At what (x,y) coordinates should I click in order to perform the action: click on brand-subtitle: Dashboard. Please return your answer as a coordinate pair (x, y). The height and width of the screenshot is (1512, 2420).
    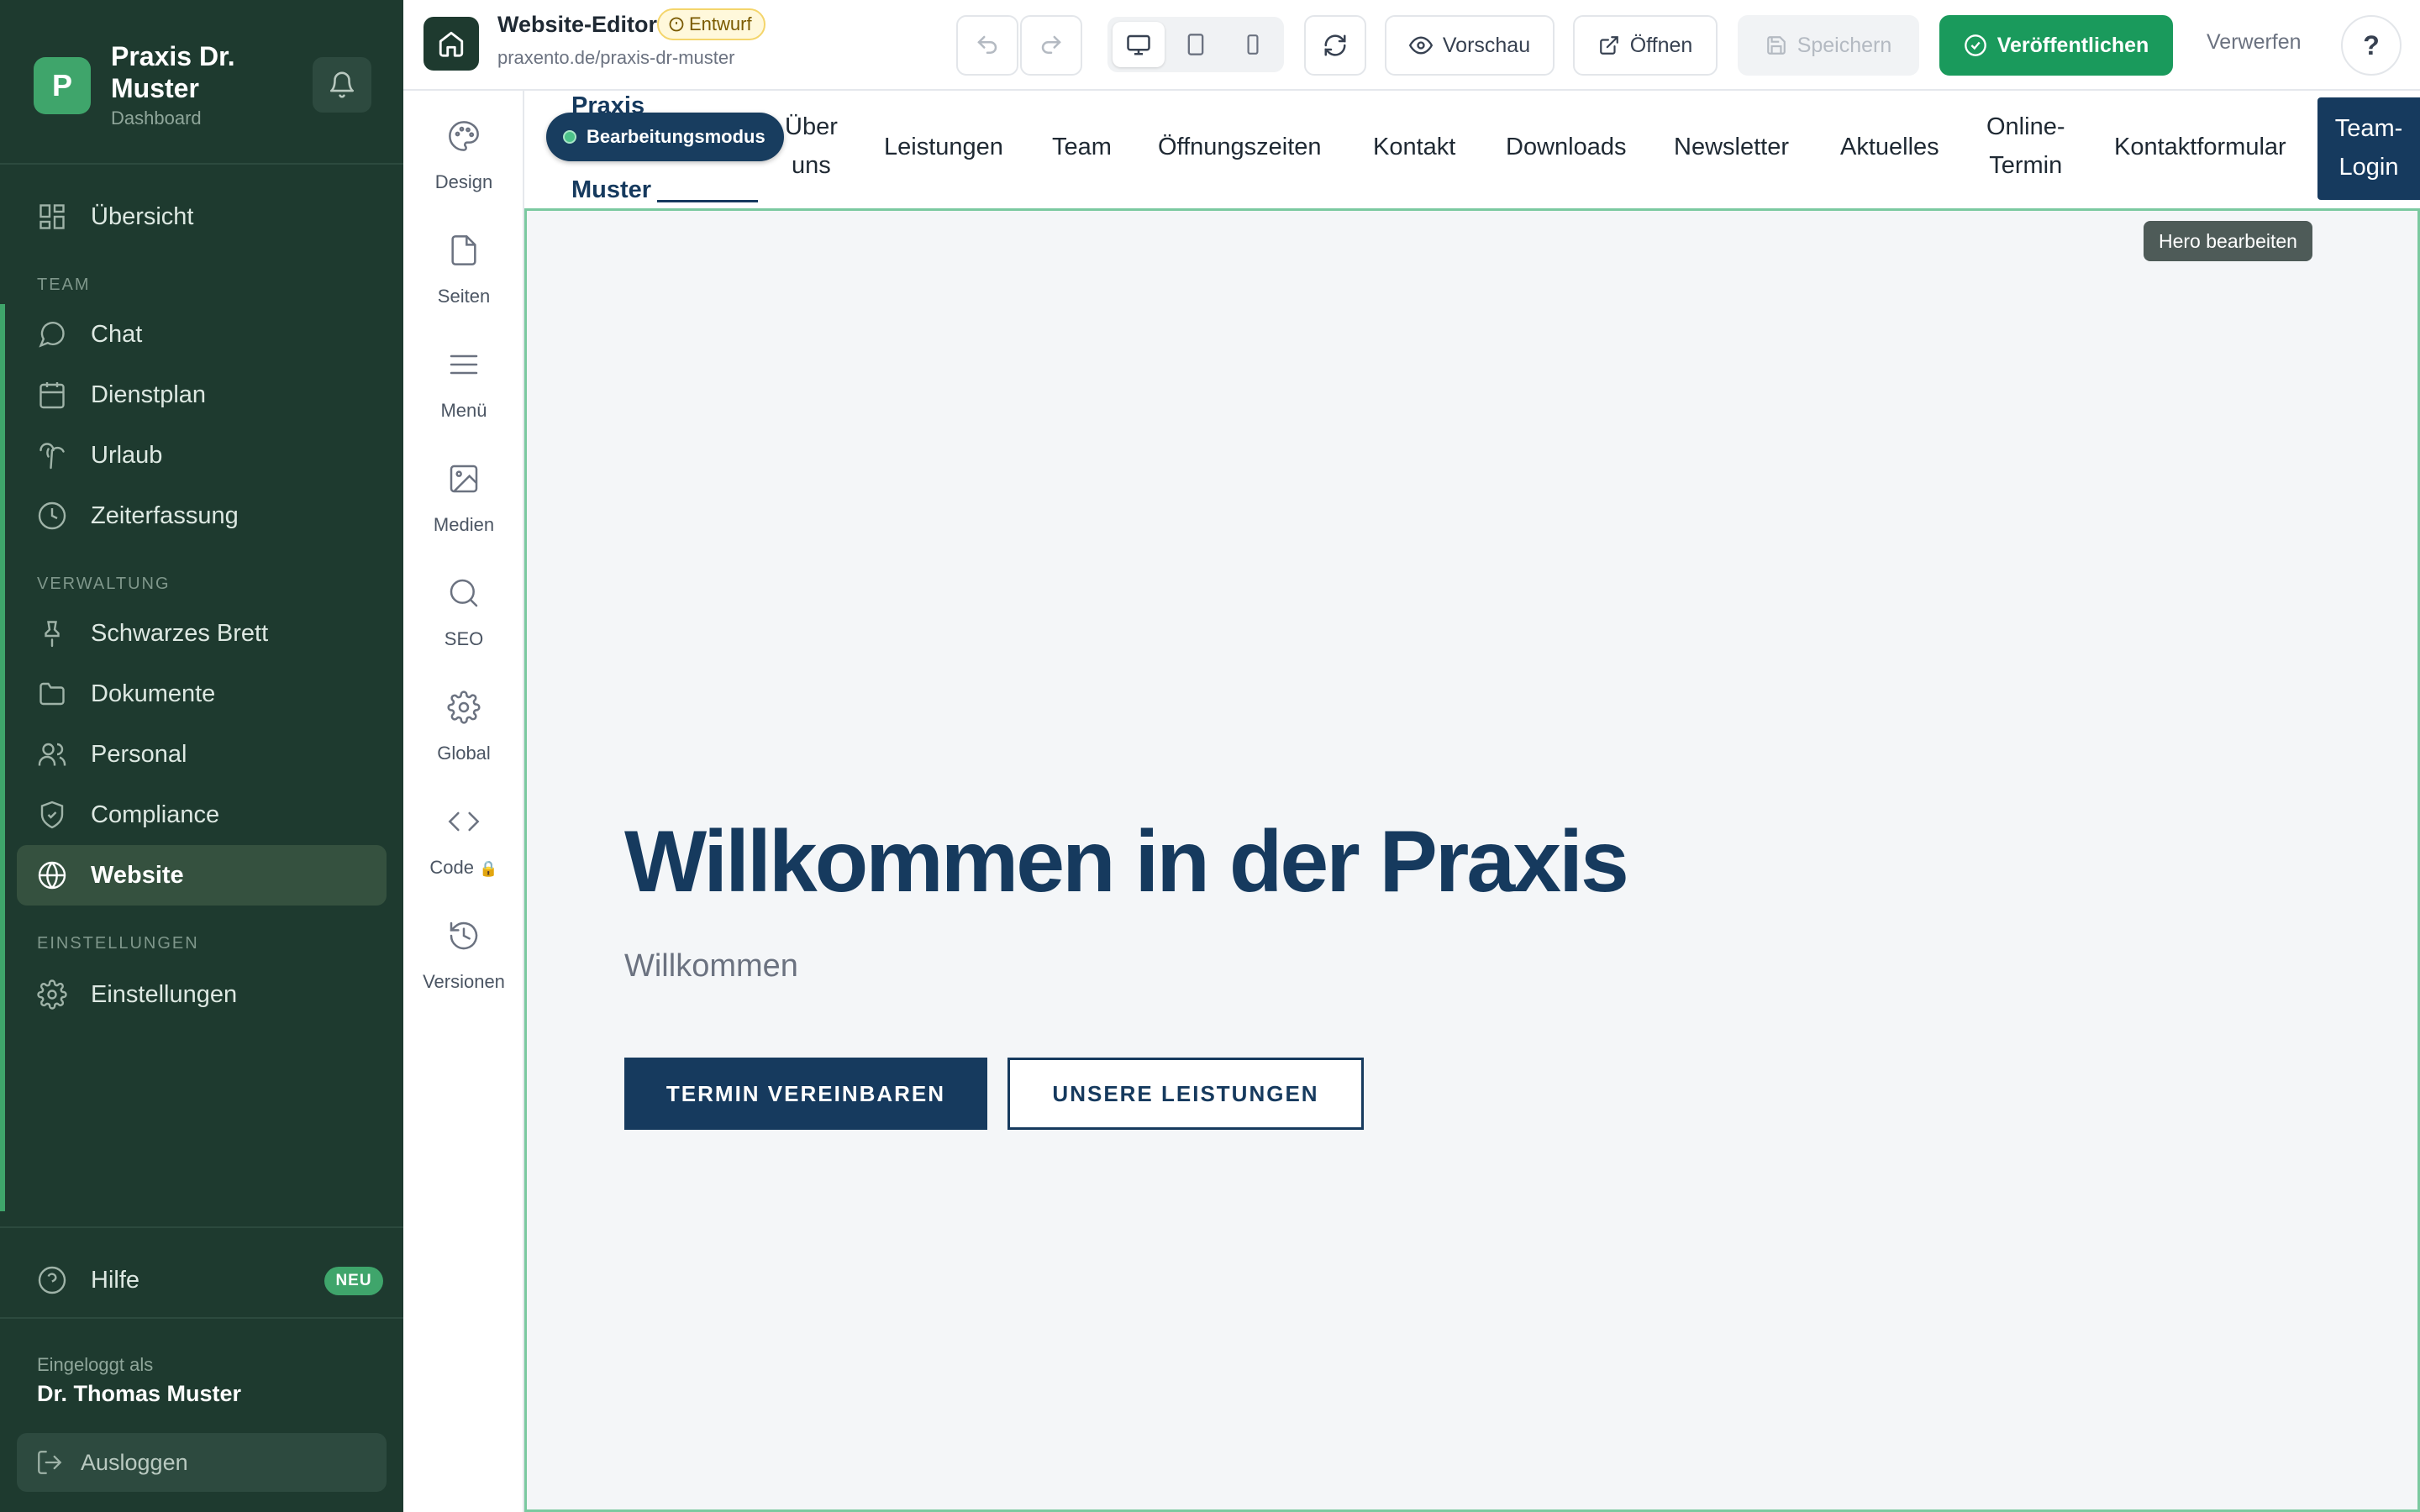
    Looking at the image, I should click on (157, 118).